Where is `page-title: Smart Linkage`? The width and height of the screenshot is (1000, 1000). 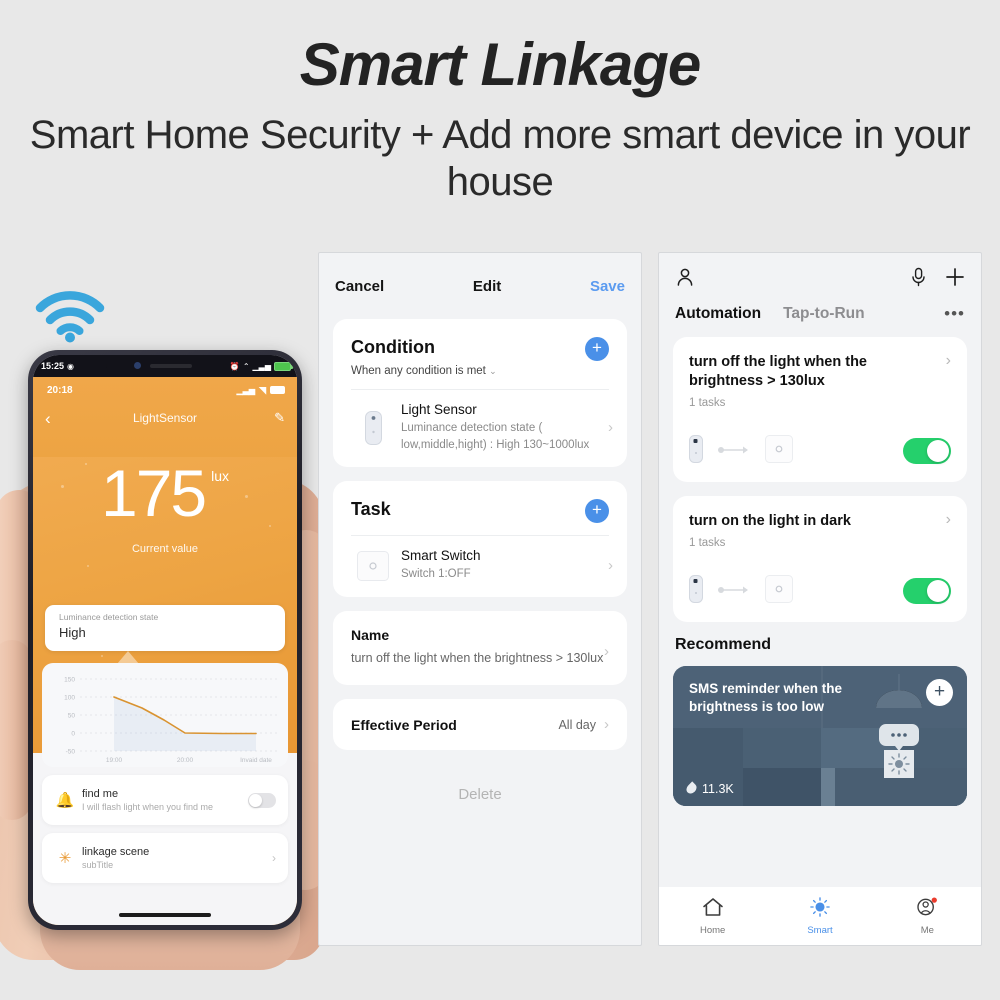
page-title: Smart Linkage is located at coordinates (500, 64).